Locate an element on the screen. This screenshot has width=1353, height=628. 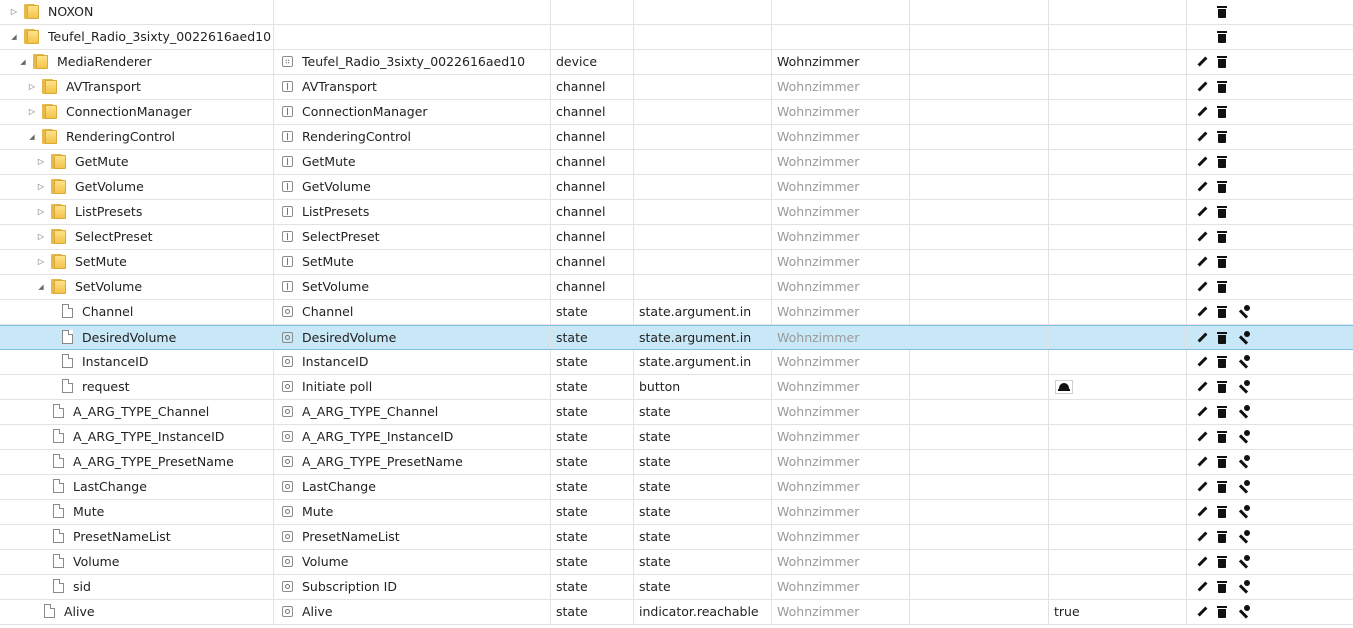
tree-row: SetVolume SetVolume channel Wohnzimmer is located at coordinates (676, 287).